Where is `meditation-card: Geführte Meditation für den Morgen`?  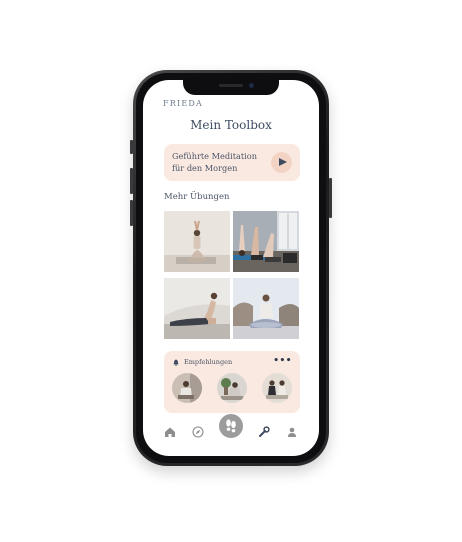
meditation-card: Geführte Meditation für den Morgen is located at coordinates (232, 162).